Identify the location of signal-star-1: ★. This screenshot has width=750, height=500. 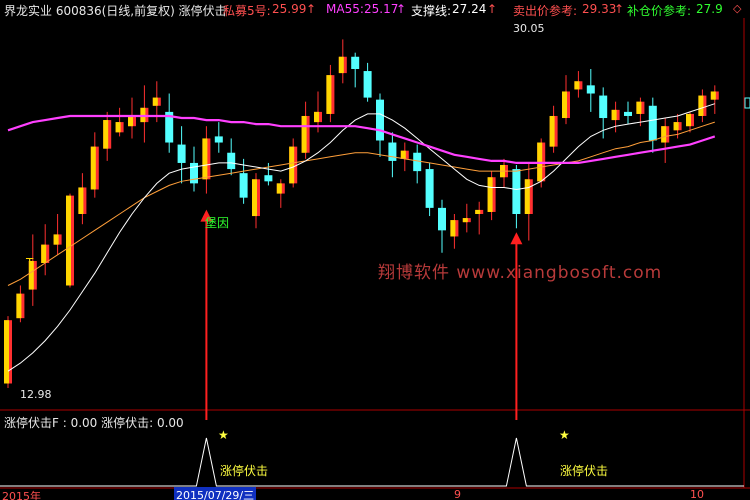
(223, 435).